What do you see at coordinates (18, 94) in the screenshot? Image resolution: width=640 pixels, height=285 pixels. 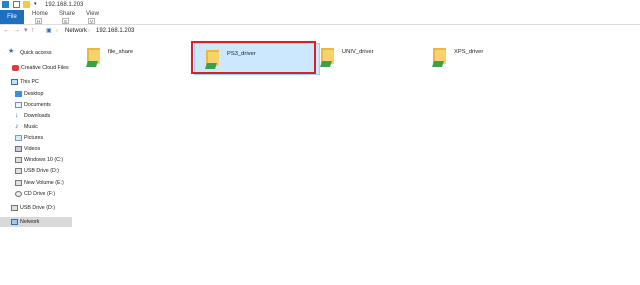 I see `desktop-icon` at bounding box center [18, 94].